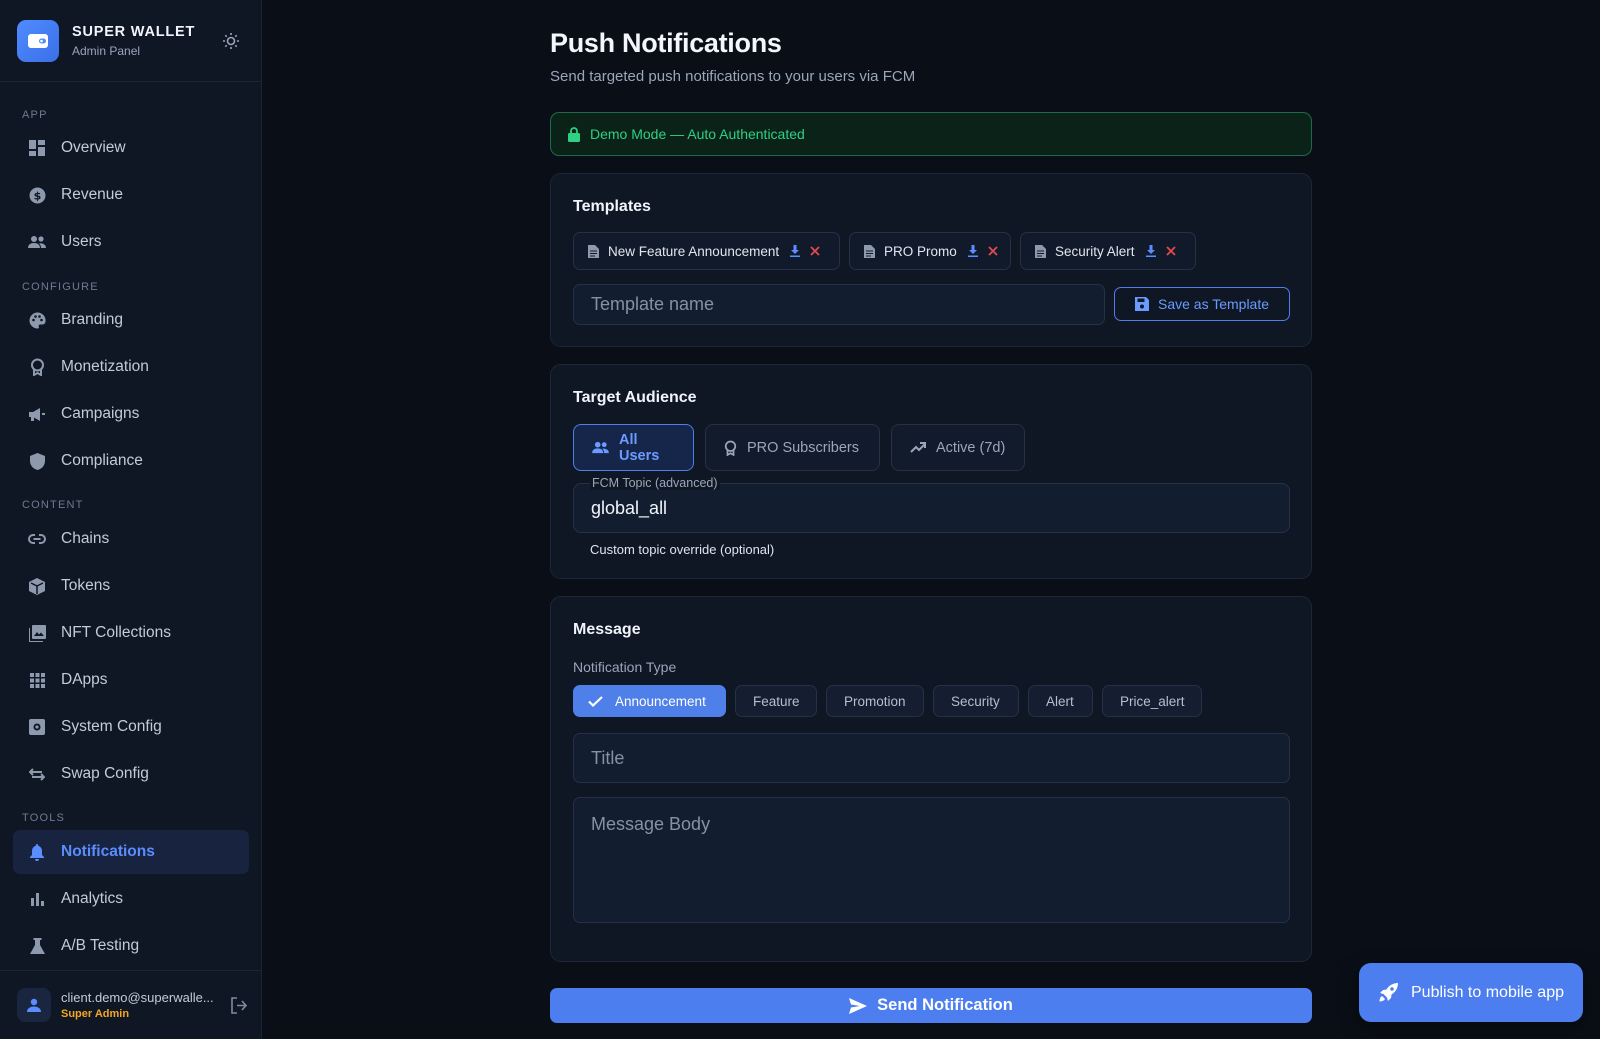 The image size is (1600, 1039). What do you see at coordinates (131, 899) in the screenshot?
I see `sidebar-item-analytics: Analytics` at bounding box center [131, 899].